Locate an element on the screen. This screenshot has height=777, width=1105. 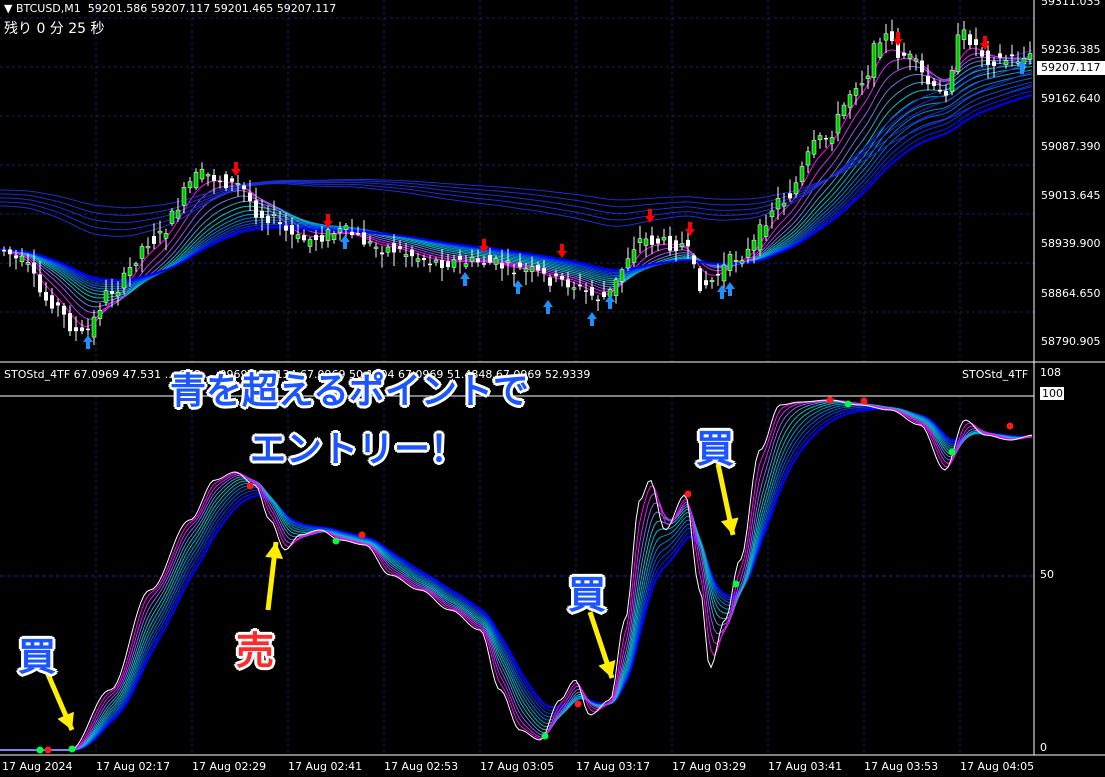
price-label: 58939.900 is located at coordinates (1071, 243).